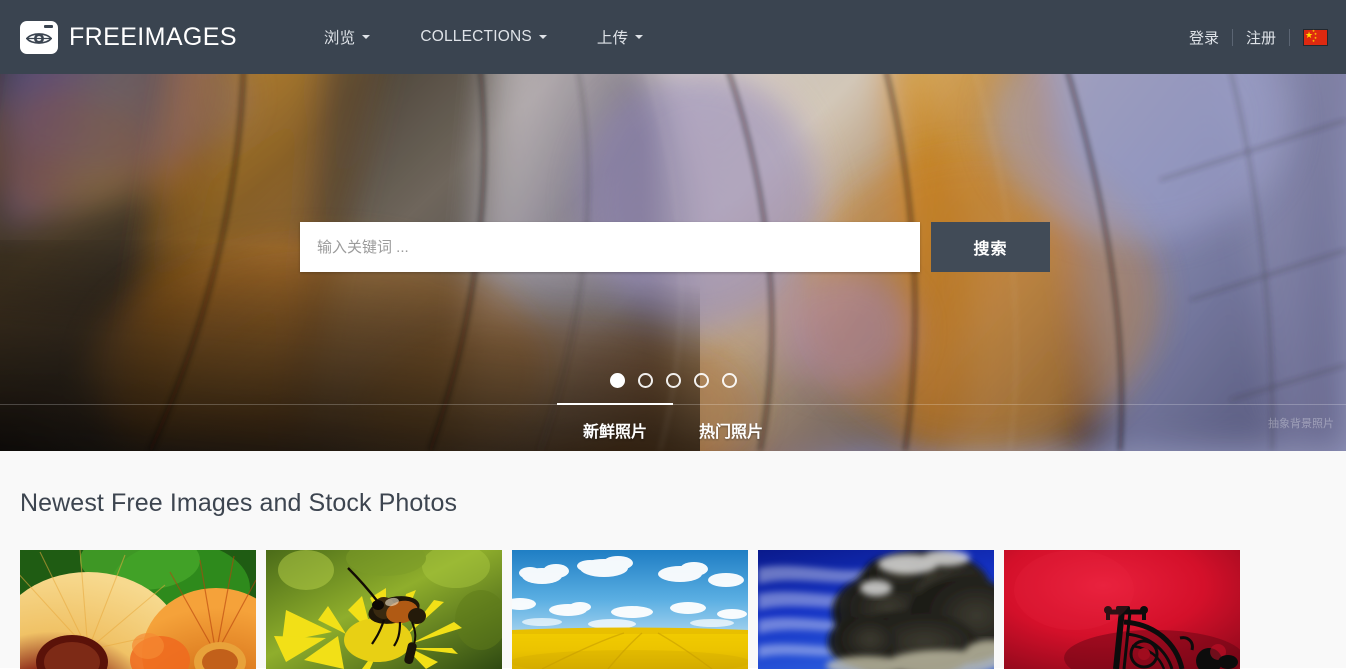 Image resolution: width=1346 pixels, height=669 pixels. What do you see at coordinates (1261, 37) in the screenshot?
I see `register-link: 注册` at bounding box center [1261, 37].